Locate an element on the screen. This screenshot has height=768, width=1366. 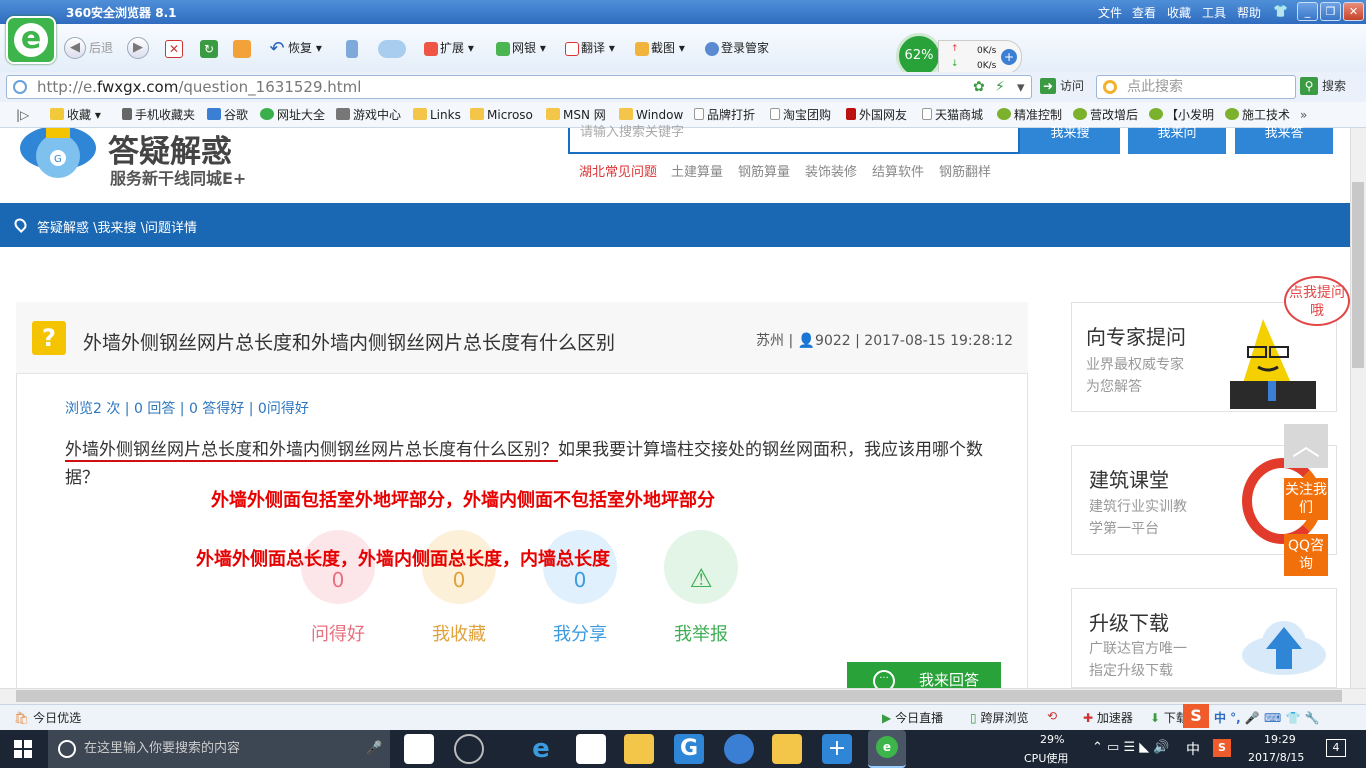
menu-favorites: 收藏 is located at coordinates (1179, 12).